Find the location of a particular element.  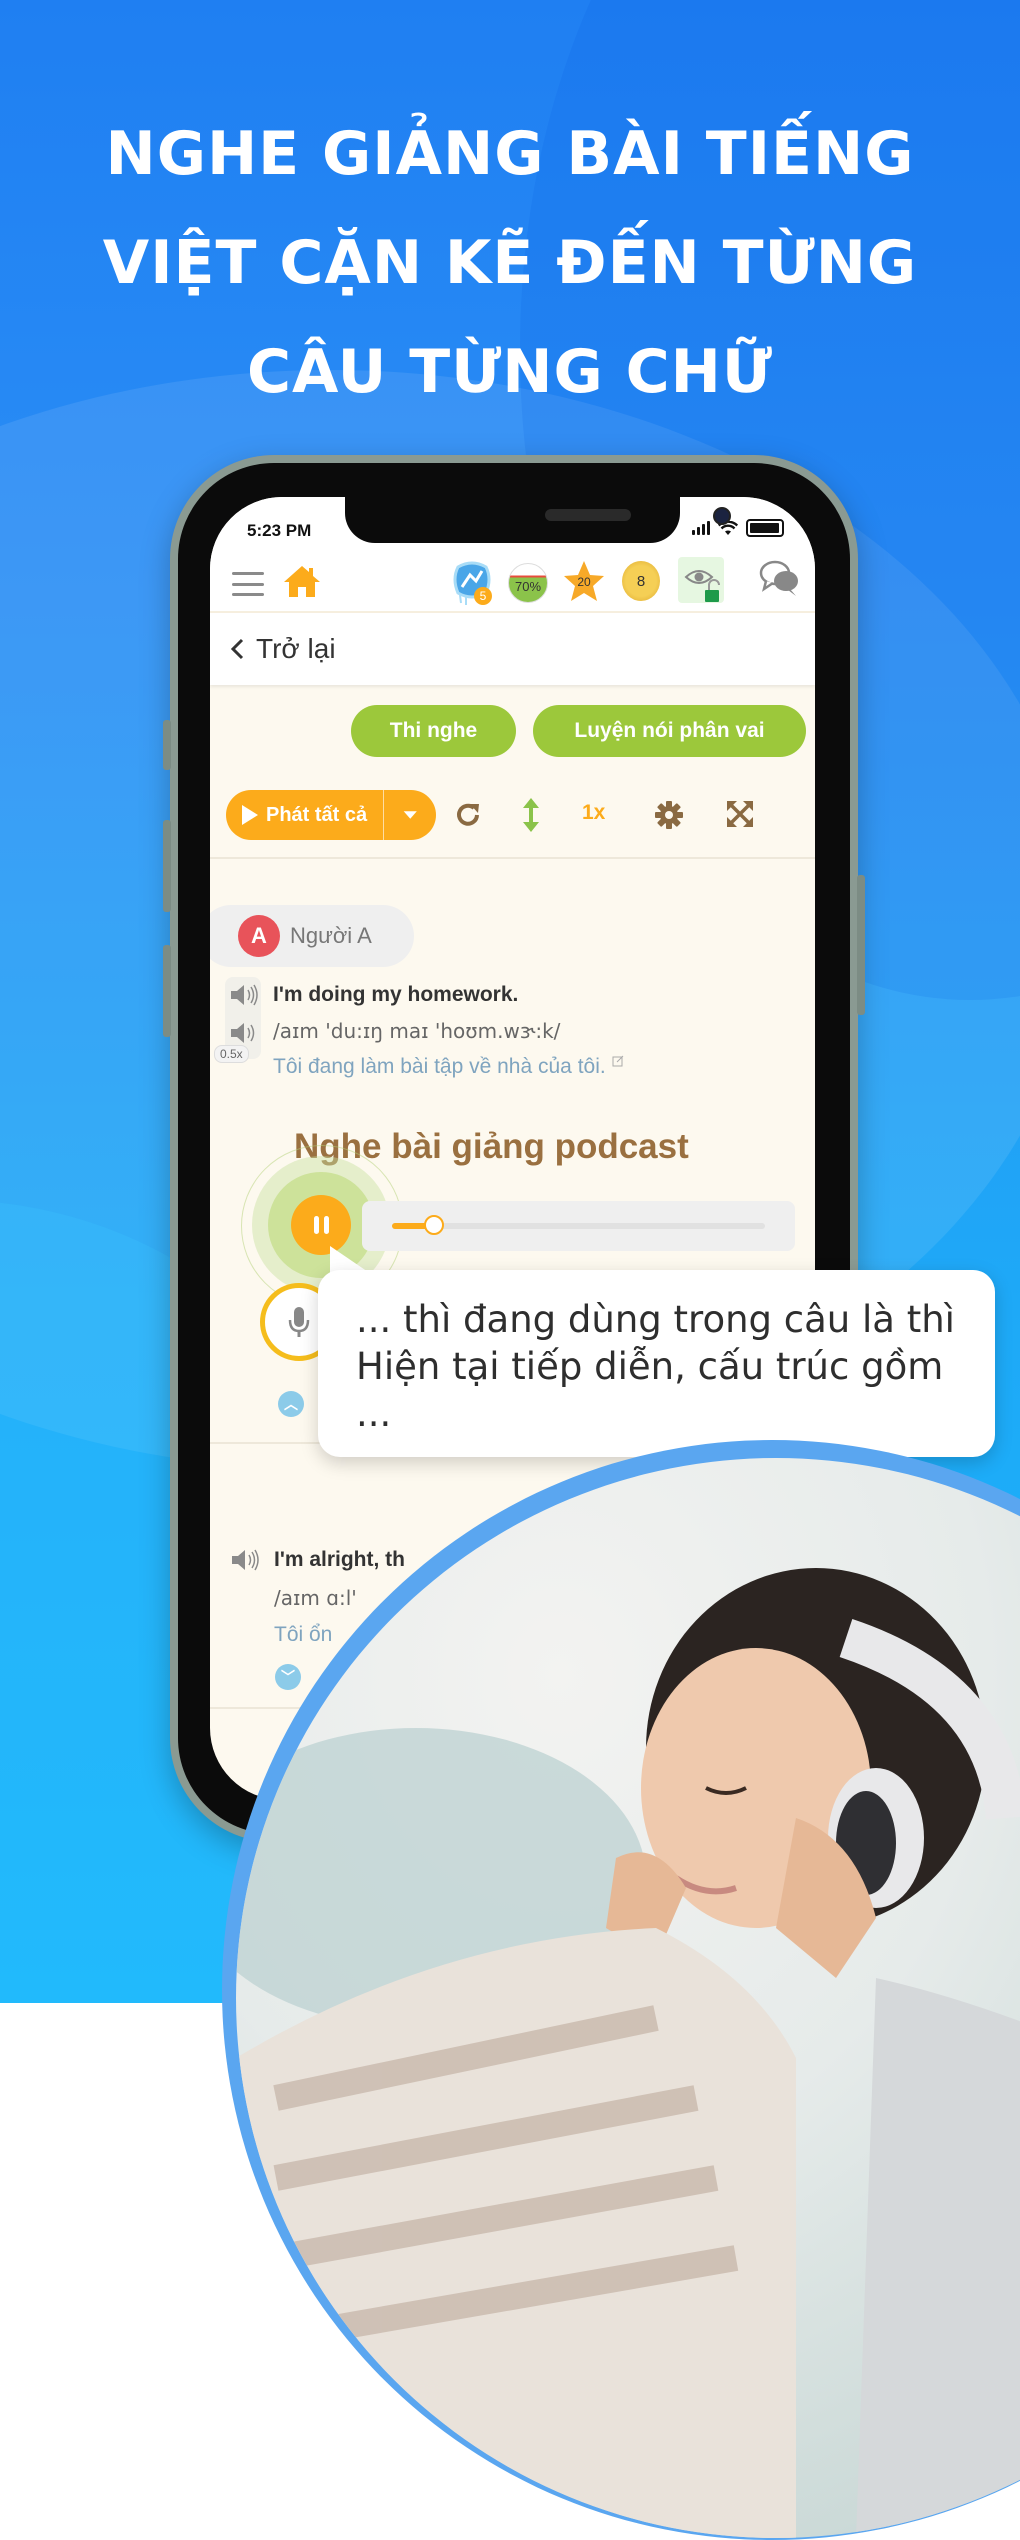

slow-speed-label: 0.5x is located at coordinates (231, 1054).